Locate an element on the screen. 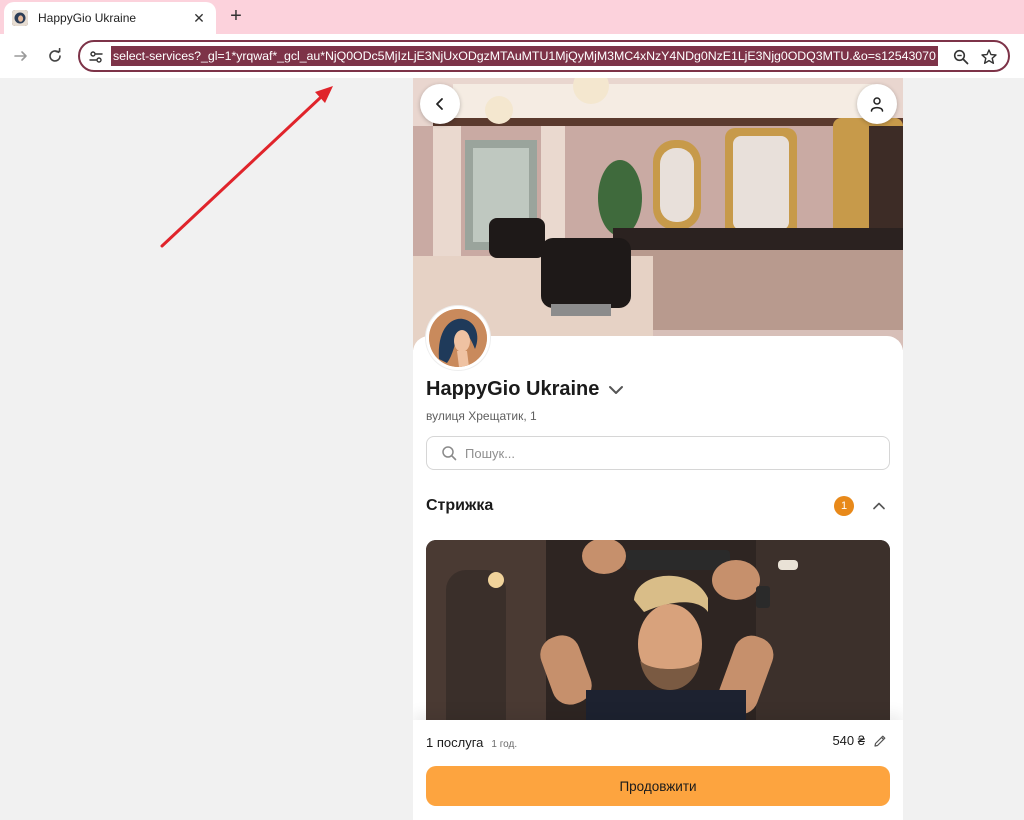 This screenshot has width=1024, height=820. tab-title: HappyGio Ukraine is located at coordinates (87, 18).